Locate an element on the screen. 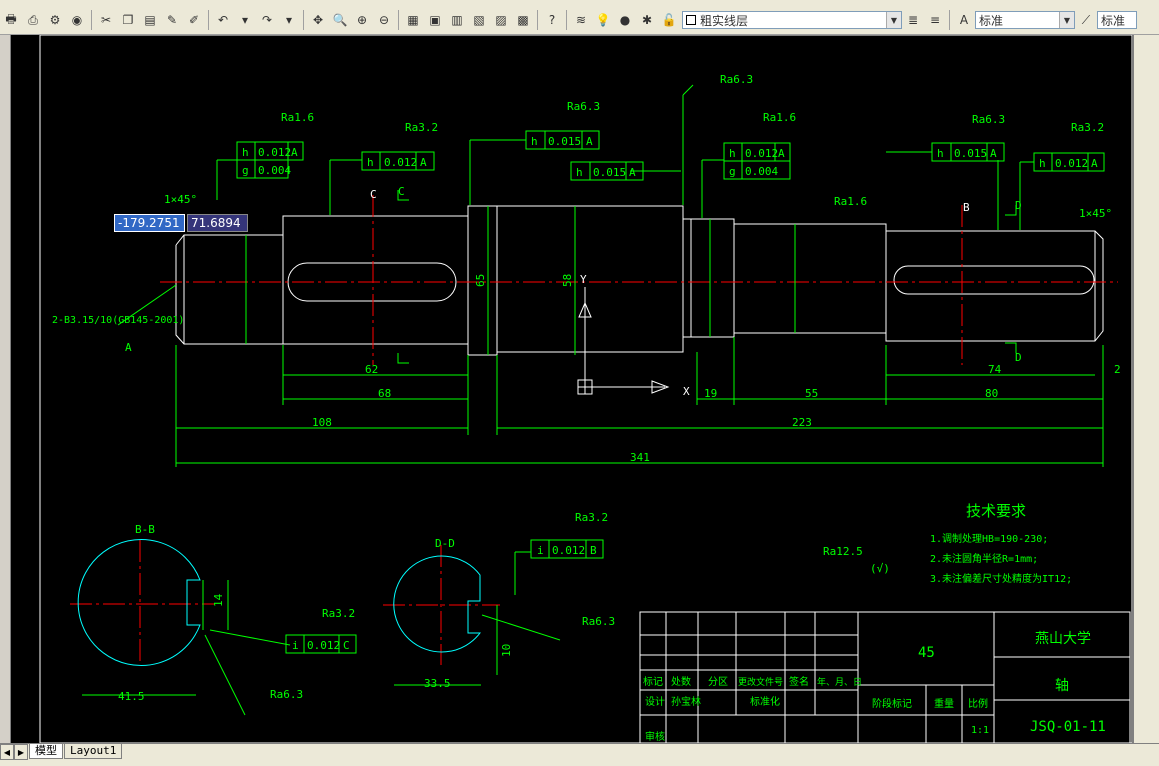 This screenshot has height=766, width=1159. tech-requirements-title: 技术要求 is located at coordinates (996, 511).